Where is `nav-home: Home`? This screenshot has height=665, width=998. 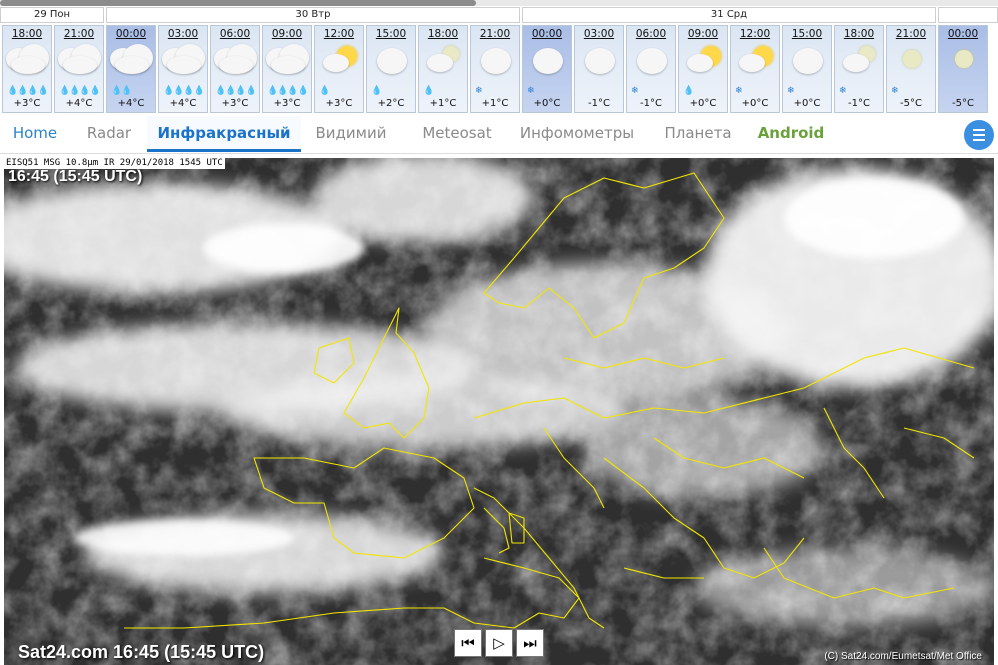
nav-home: Home is located at coordinates (35, 134).